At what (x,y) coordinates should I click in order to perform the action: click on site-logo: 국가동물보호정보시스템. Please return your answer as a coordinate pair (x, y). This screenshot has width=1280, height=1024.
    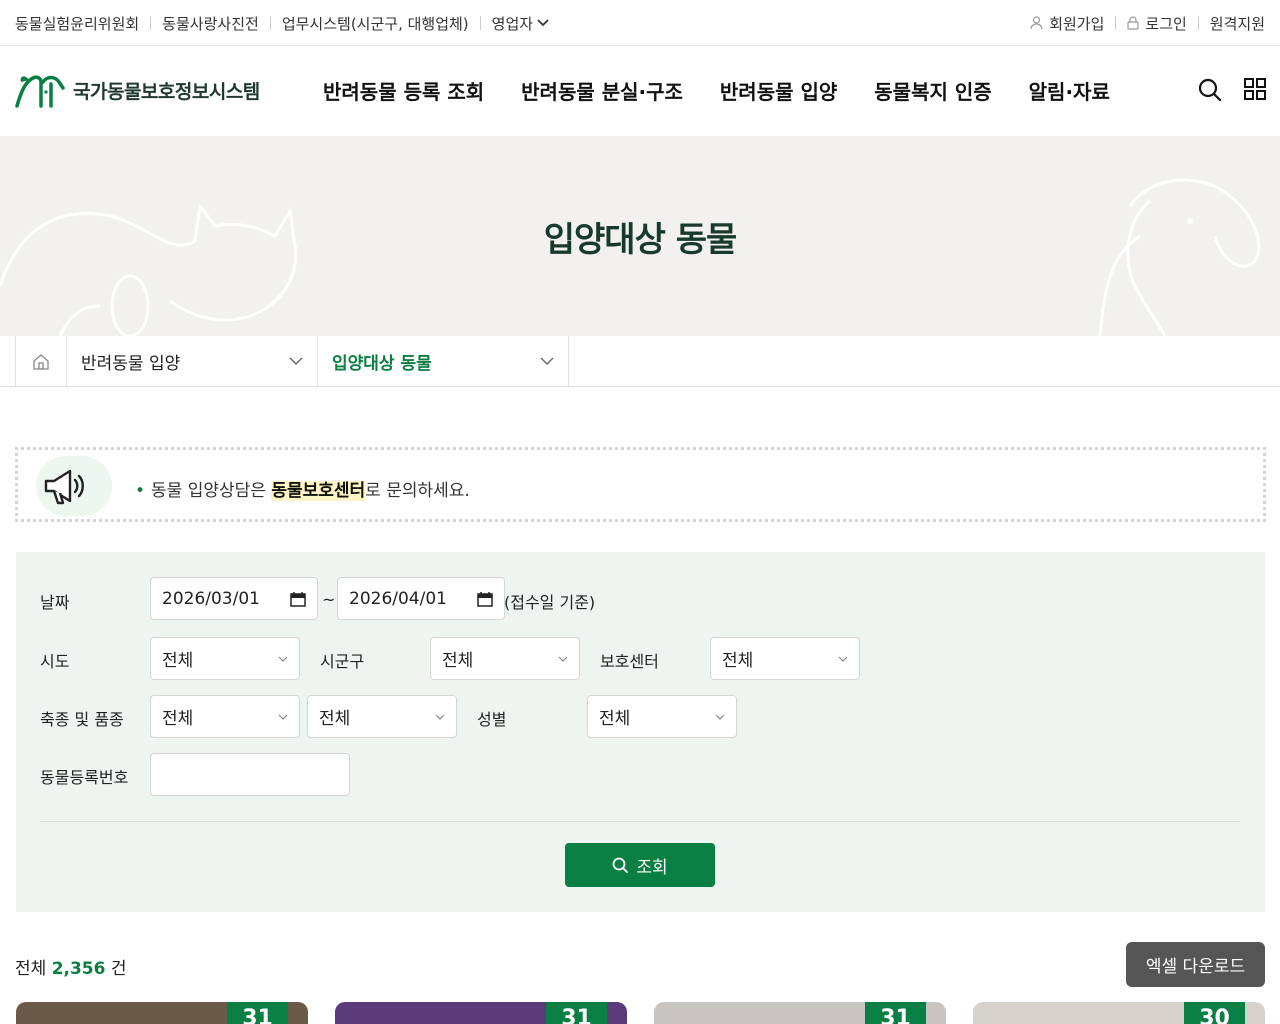
    Looking at the image, I should click on (137, 90).